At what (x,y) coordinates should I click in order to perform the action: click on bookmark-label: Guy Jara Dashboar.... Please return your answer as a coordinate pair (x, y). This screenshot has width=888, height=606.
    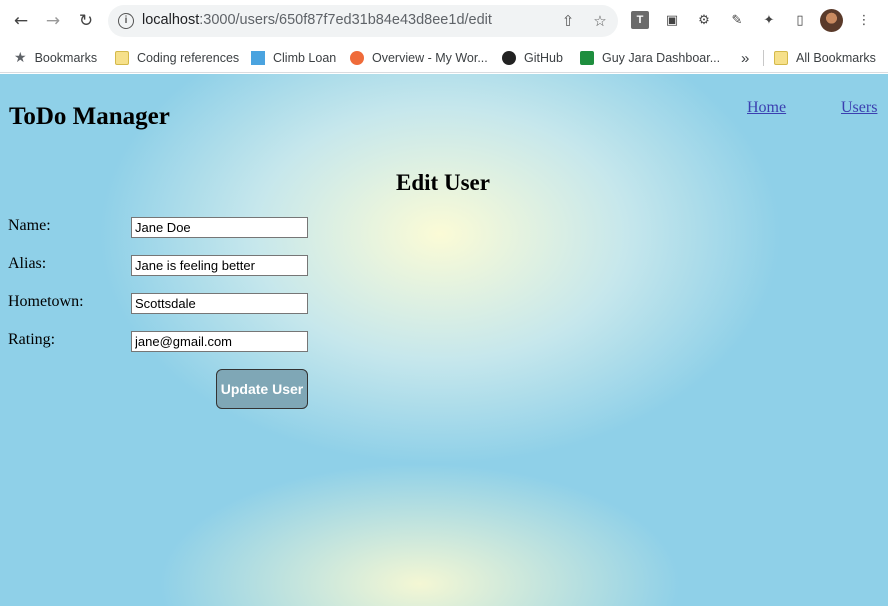
    Looking at the image, I should click on (661, 58).